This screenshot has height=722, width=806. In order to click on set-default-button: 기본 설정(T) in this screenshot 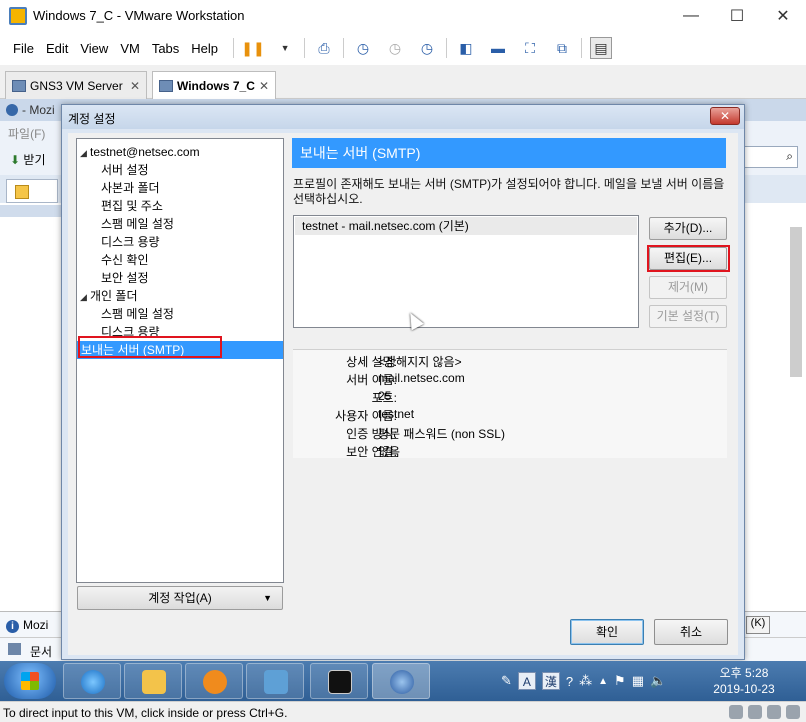, I will do `click(688, 316)`.